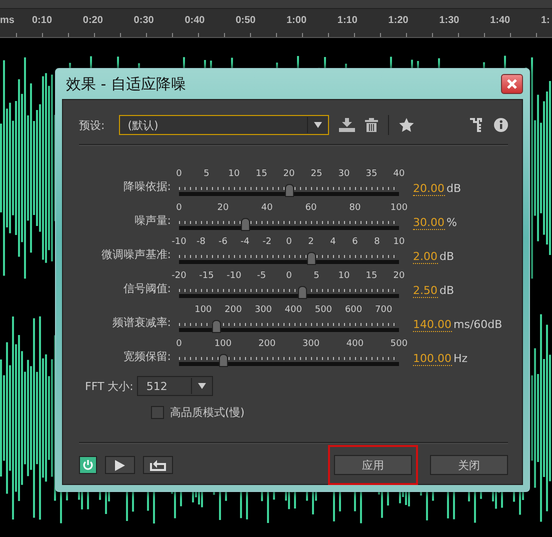  I want to click on value-field: 30.00, so click(428, 223).